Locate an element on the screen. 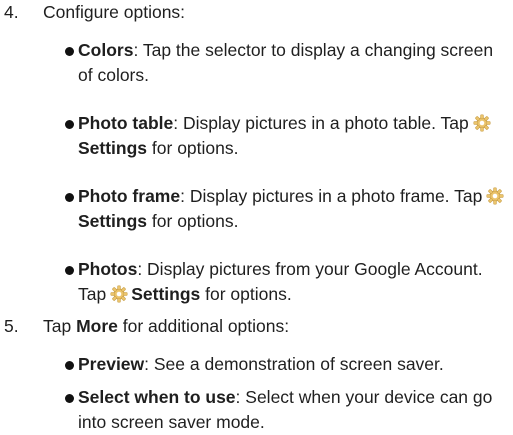 Image resolution: width=513 pixels, height=435 pixels. step-4: 4. Configure options: is located at coordinates (92, 12).